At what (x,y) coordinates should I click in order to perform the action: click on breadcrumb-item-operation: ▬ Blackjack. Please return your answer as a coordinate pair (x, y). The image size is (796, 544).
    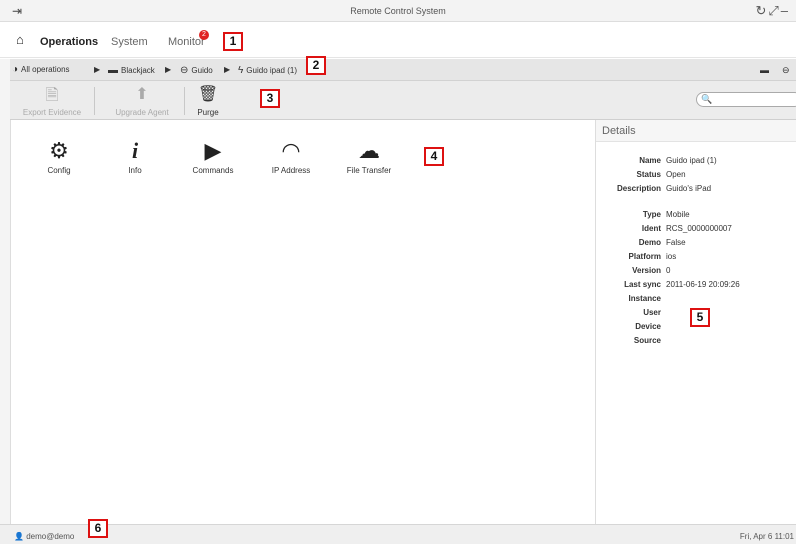
    Looking at the image, I should click on (131, 70).